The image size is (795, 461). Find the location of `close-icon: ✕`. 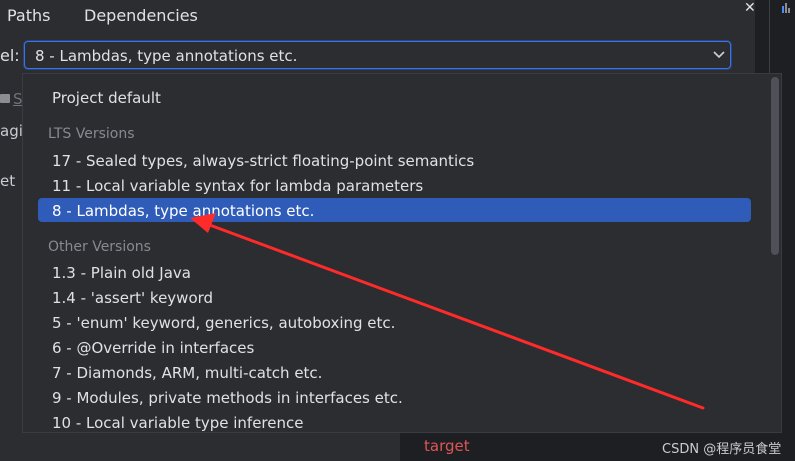

close-icon: ✕ is located at coordinates (750, 8).